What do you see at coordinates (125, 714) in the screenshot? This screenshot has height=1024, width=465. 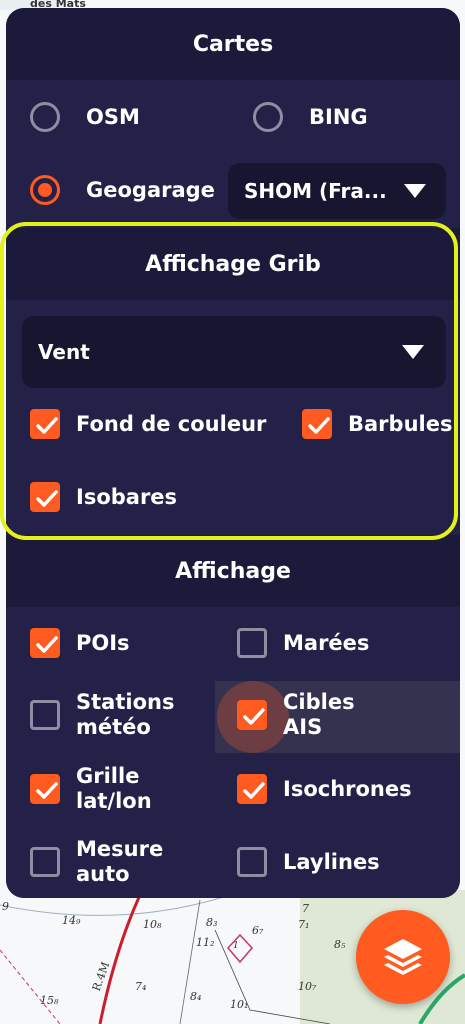 I see `checkbox-stations-meteo-label: Stations météo` at bounding box center [125, 714].